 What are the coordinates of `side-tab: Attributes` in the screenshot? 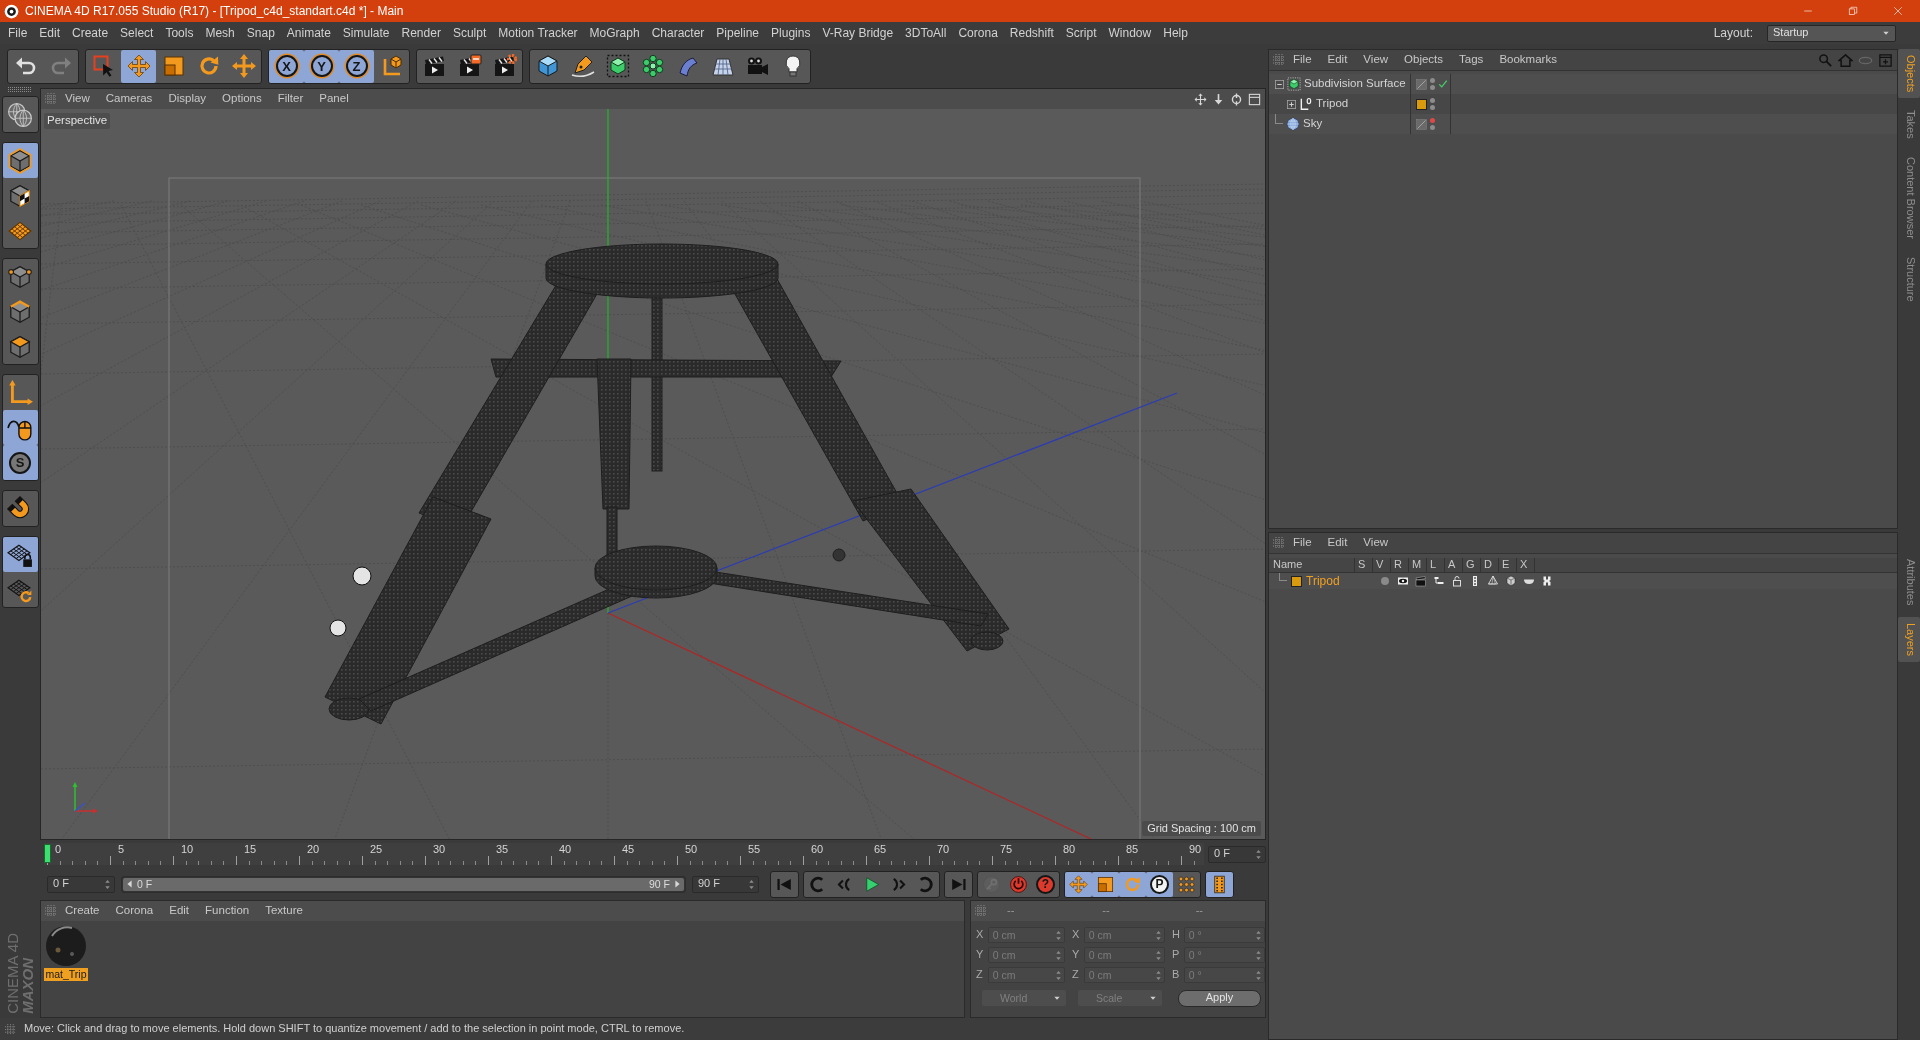 It's located at (1909, 582).